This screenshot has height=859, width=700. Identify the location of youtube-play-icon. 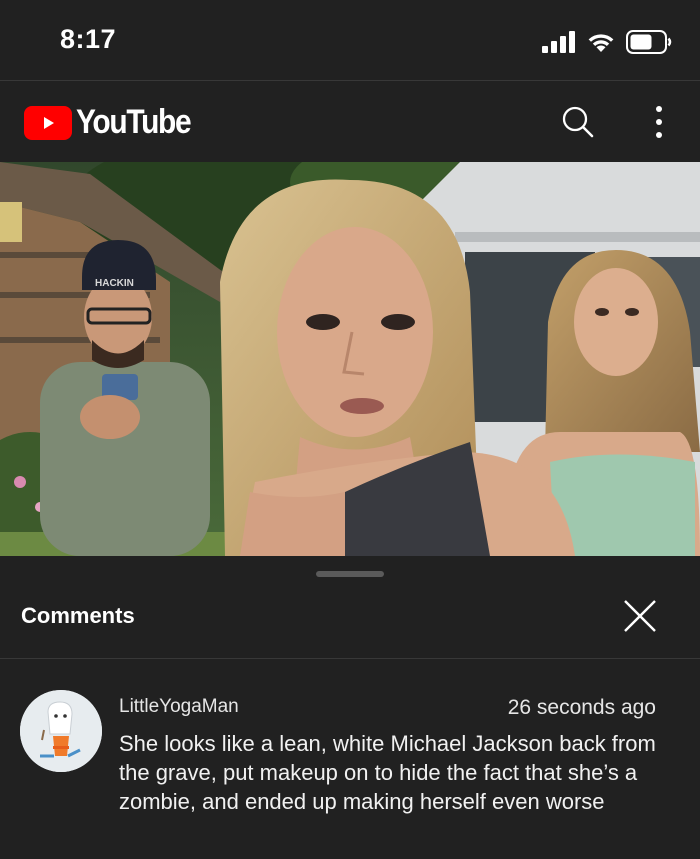
(48, 122).